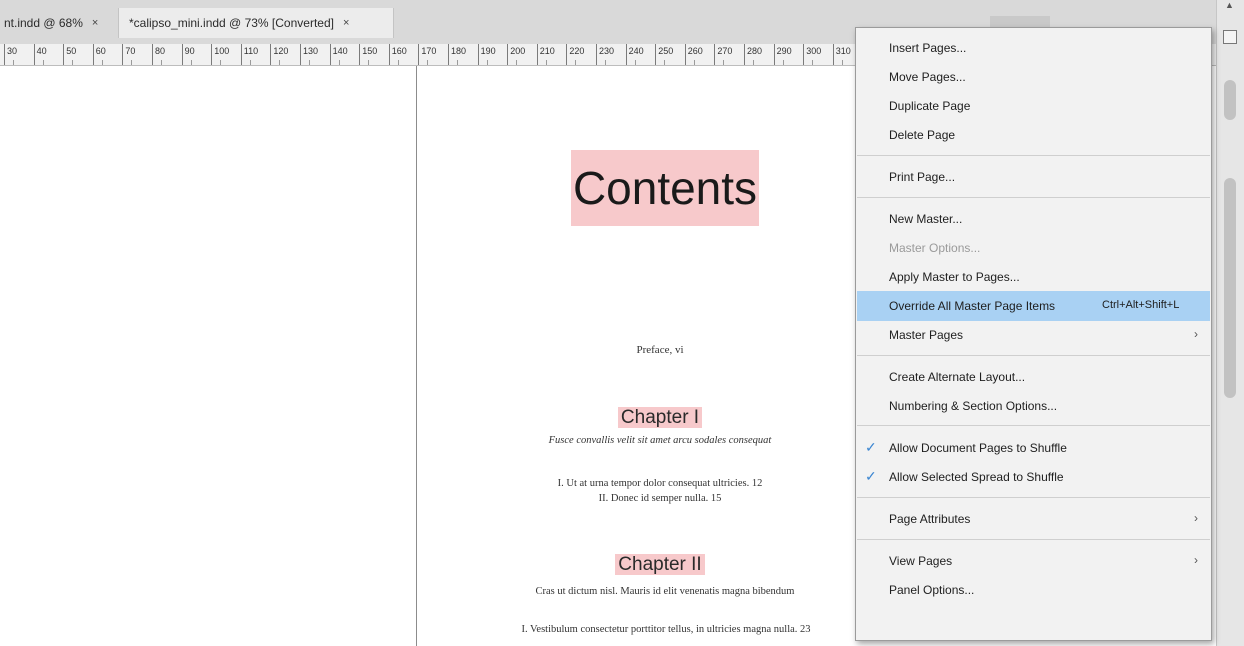  What do you see at coordinates (812, 54) in the screenshot?
I see `ruler-tick: 300` at bounding box center [812, 54].